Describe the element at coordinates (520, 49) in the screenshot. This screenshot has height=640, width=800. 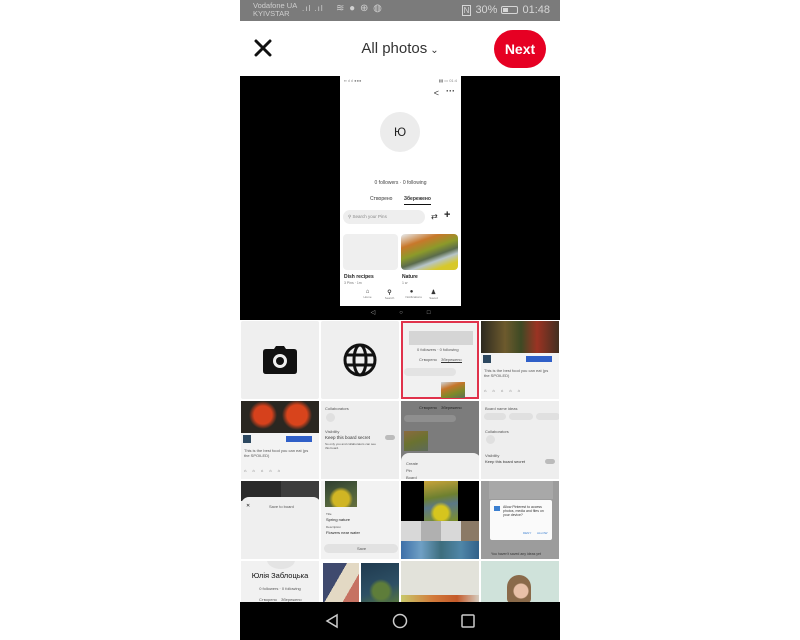
I see `next-button: Next` at that location.